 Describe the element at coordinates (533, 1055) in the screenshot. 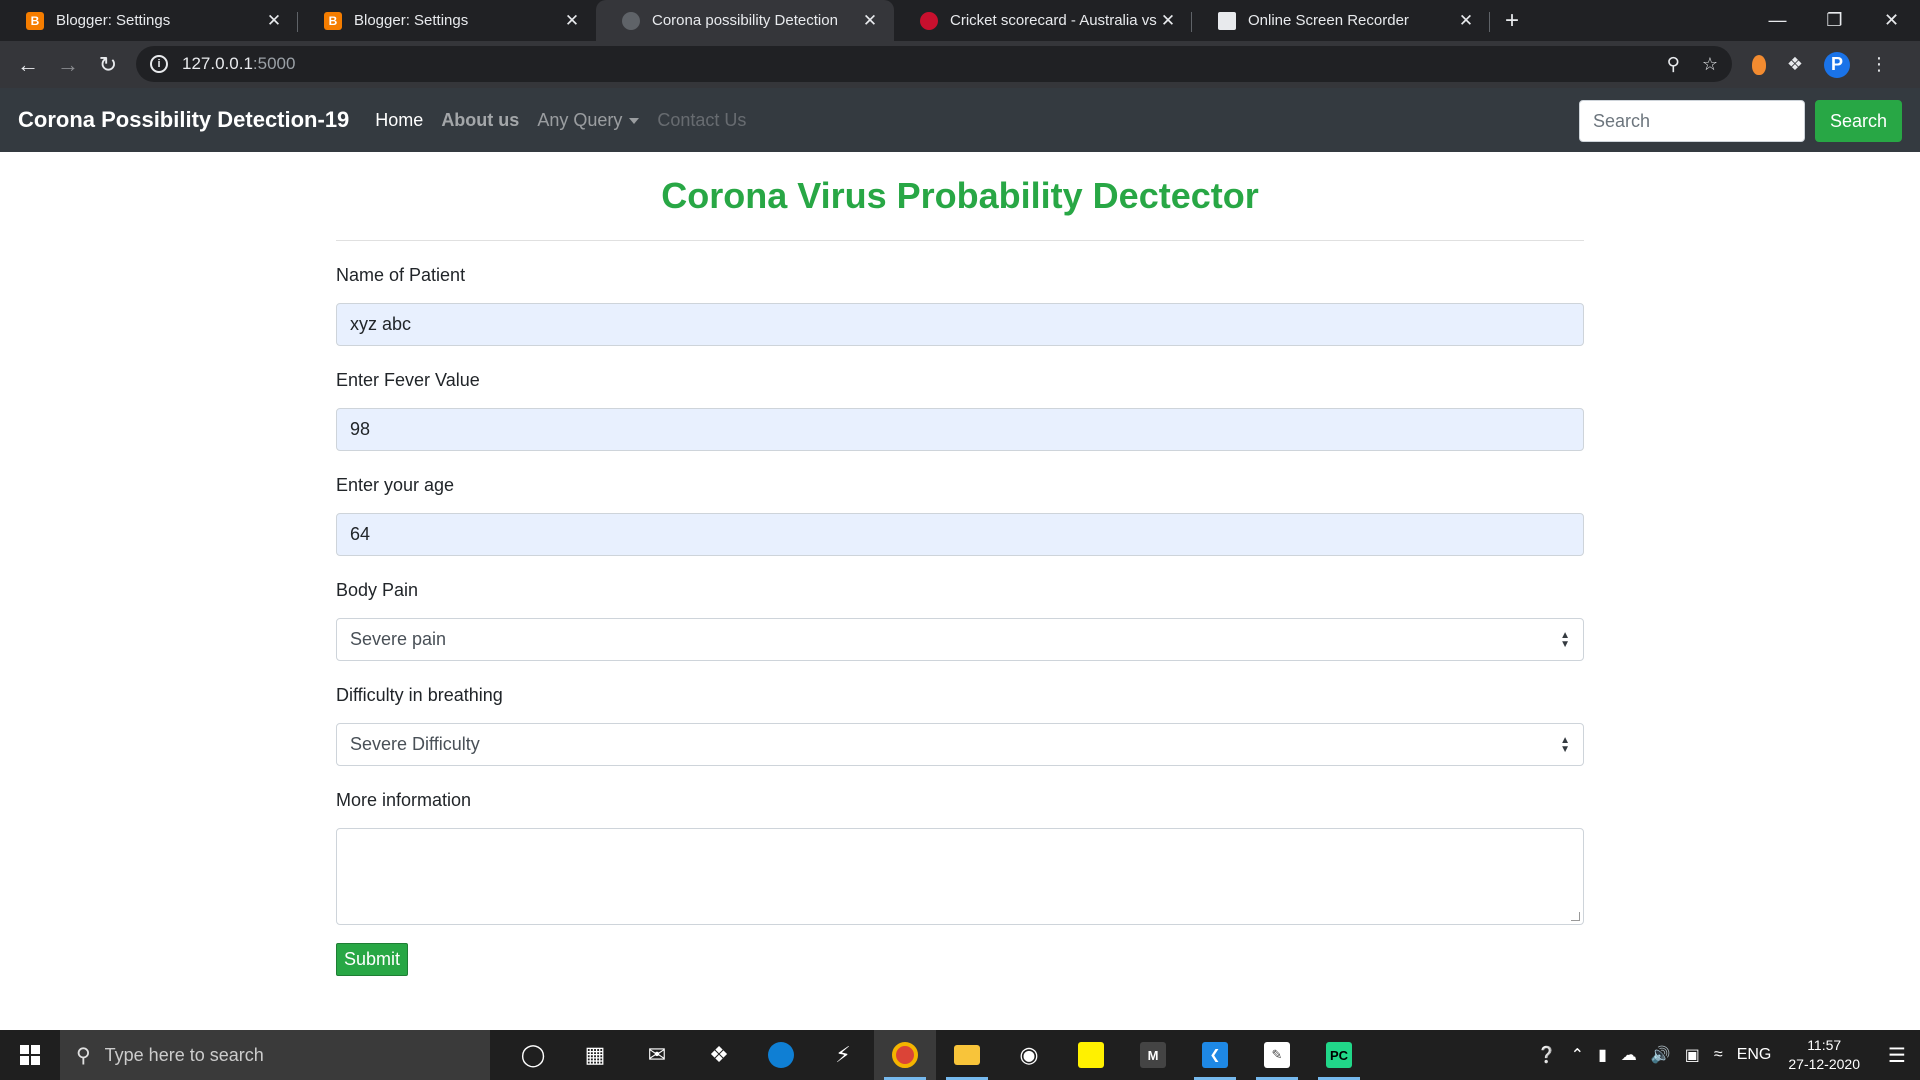

I see `cortana-icon: ◯` at that location.